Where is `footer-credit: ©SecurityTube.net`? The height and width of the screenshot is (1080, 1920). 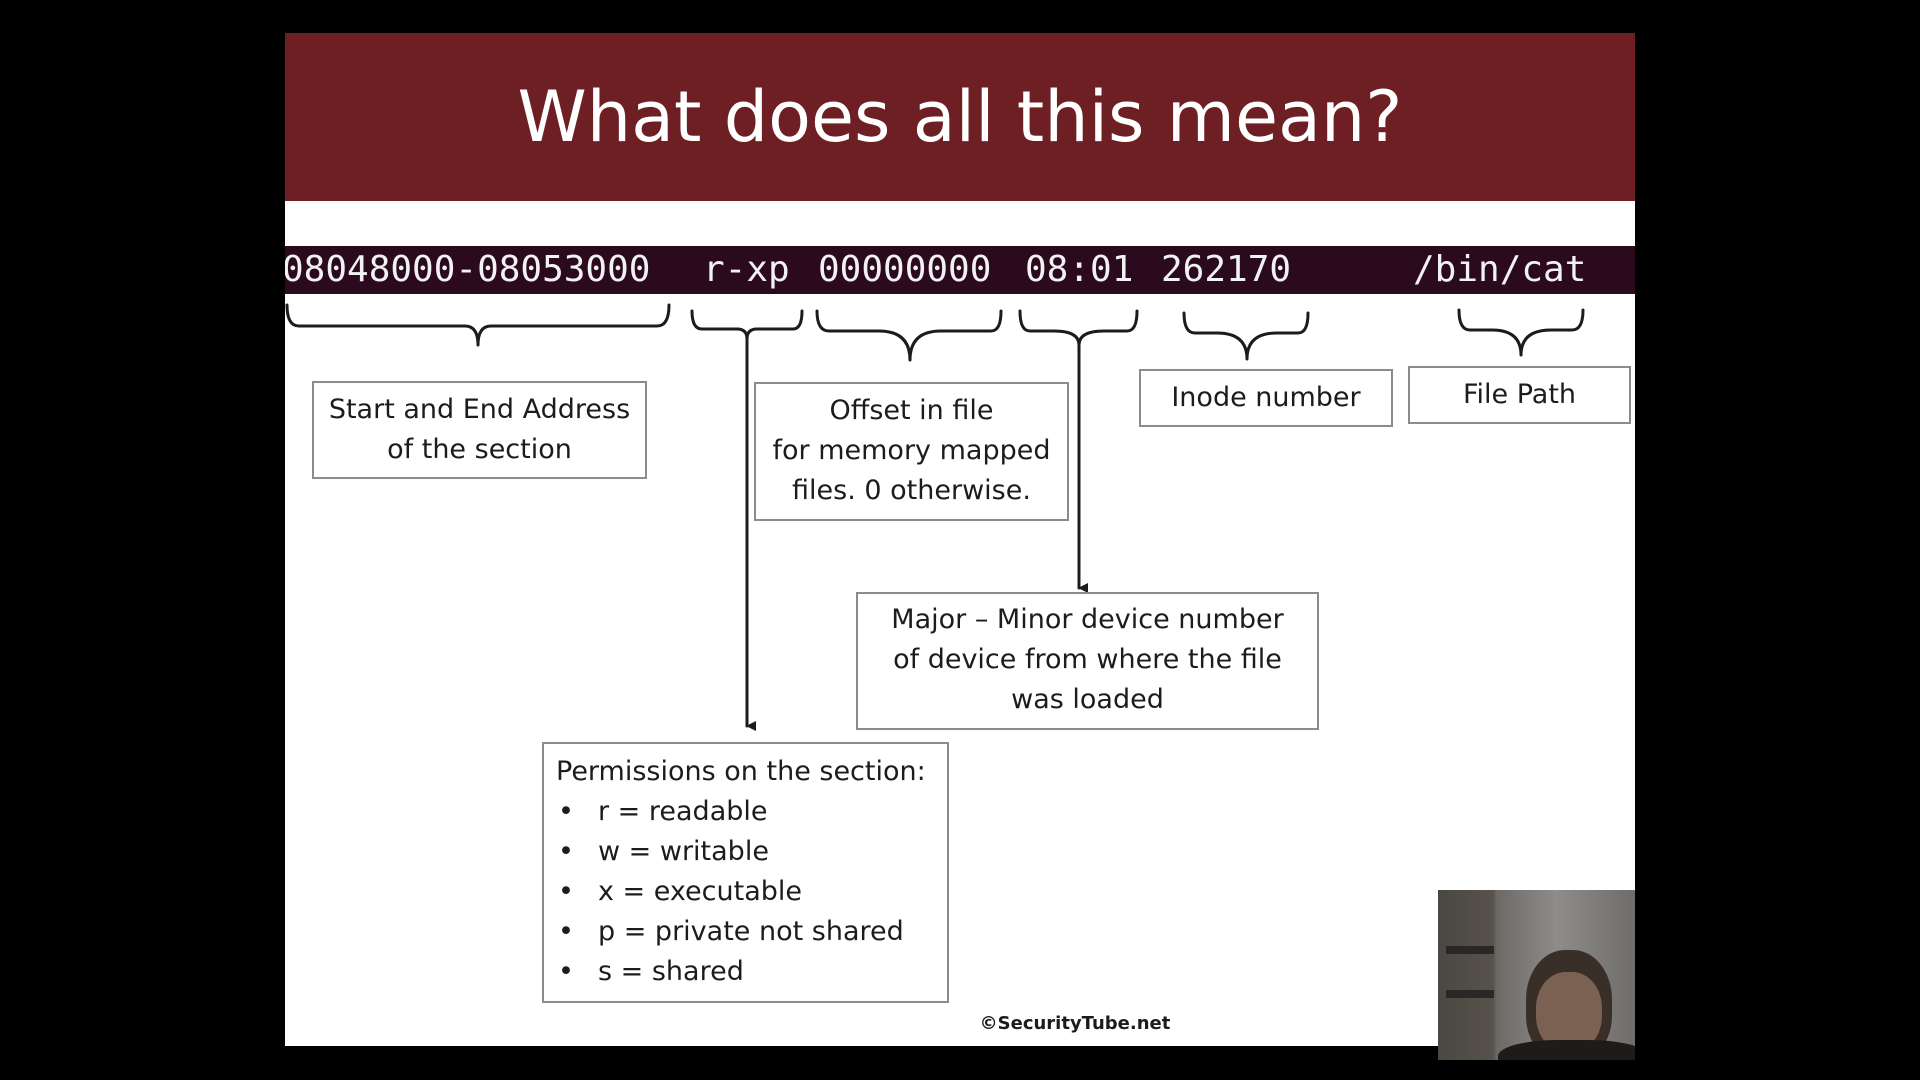
footer-credit: ©SecurityTube.net is located at coordinates (1075, 1023).